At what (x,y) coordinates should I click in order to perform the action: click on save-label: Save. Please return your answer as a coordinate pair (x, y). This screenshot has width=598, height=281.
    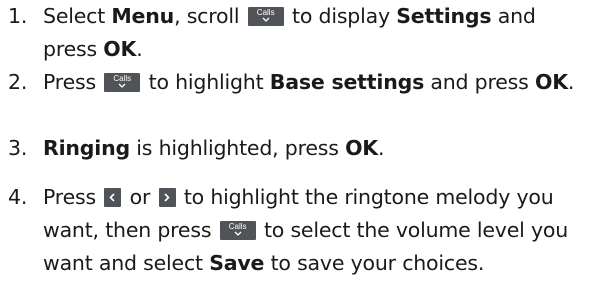
    Looking at the image, I should click on (237, 263).